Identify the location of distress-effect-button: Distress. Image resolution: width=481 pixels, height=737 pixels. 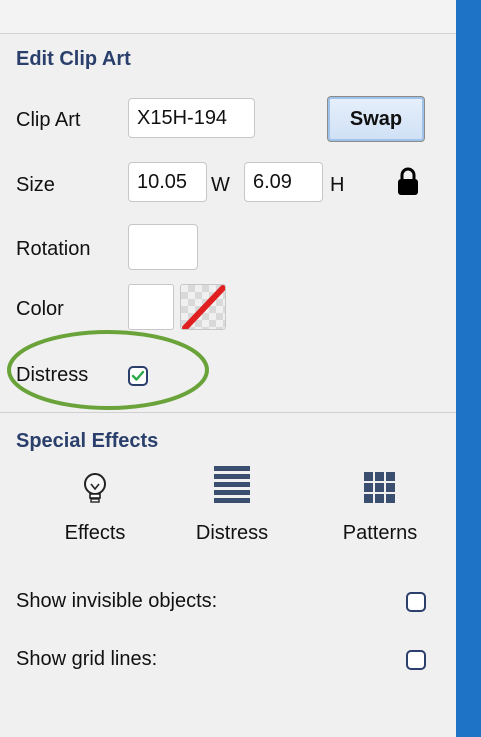
(232, 504).